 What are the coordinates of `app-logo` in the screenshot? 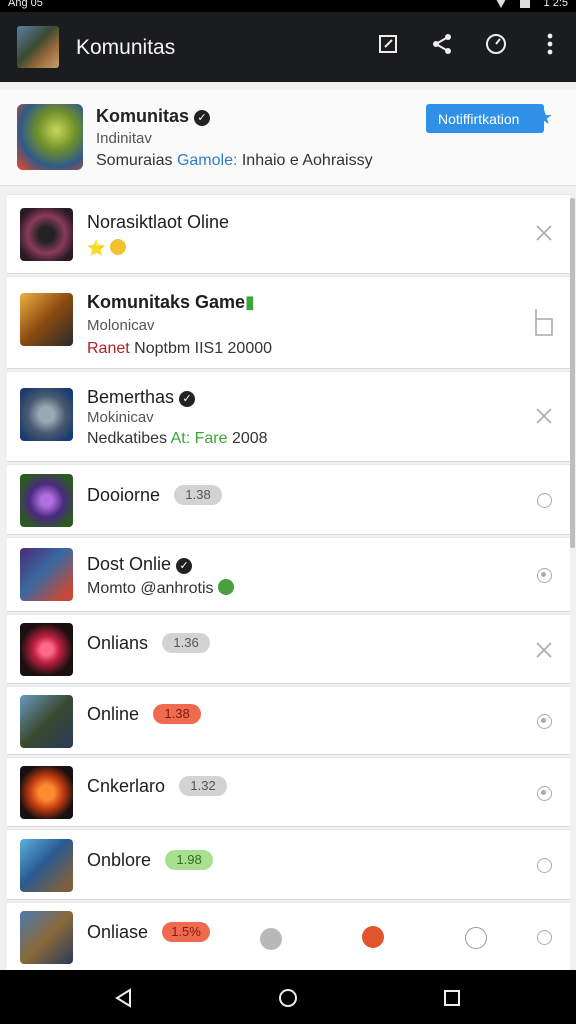 It's located at (38, 47).